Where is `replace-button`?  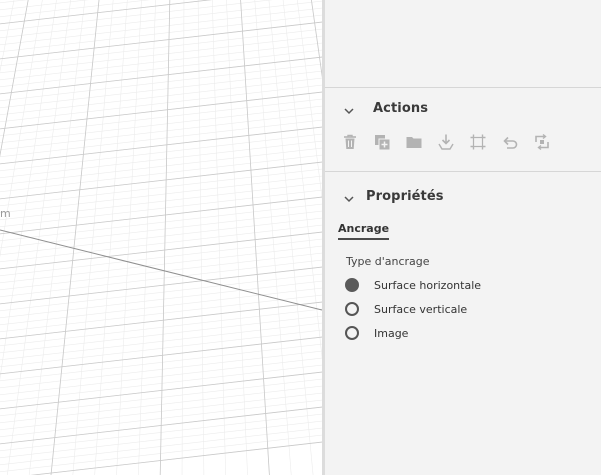
replace-button is located at coordinates (542, 142).